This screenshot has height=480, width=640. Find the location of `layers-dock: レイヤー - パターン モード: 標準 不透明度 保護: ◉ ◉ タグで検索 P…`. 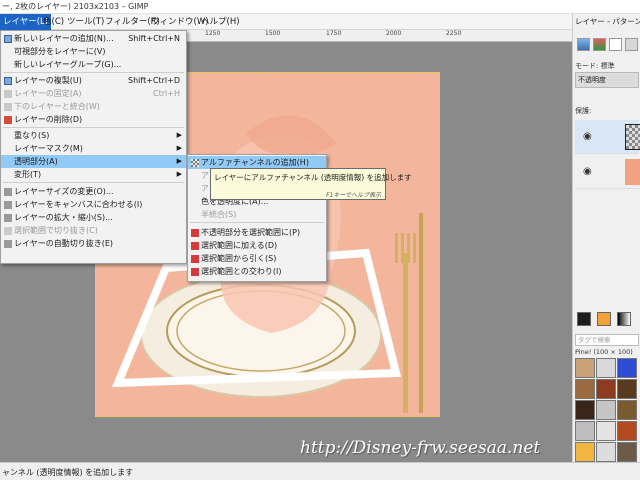

layers-dock: レイヤー - パターン モード: 標準 不透明度 保護: ◉ ◉ タグで検索 P… is located at coordinates (606, 238).